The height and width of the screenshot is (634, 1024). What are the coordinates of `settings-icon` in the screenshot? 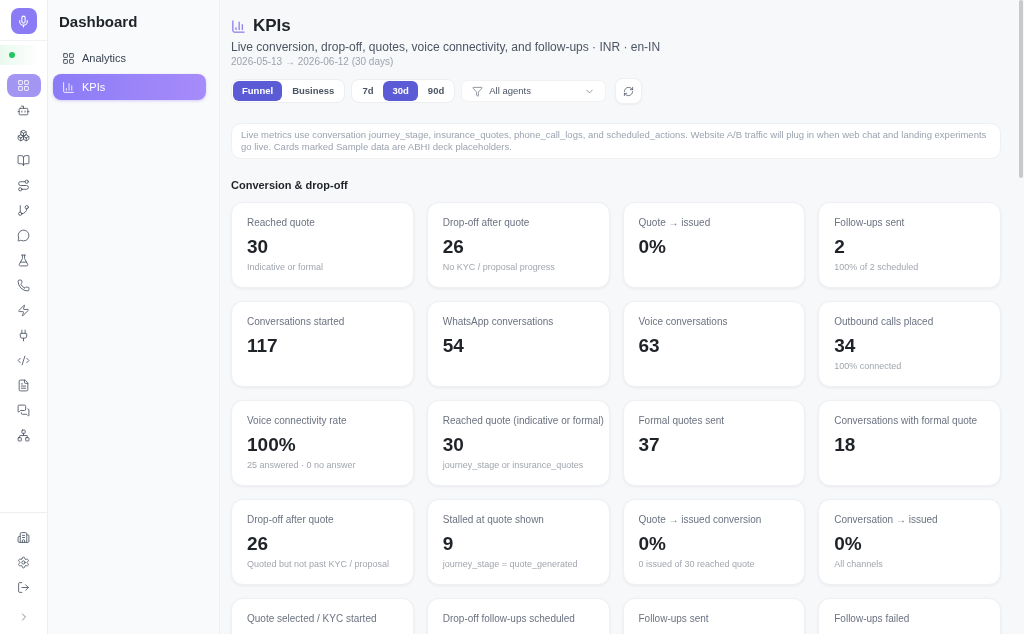 It's located at (23, 562).